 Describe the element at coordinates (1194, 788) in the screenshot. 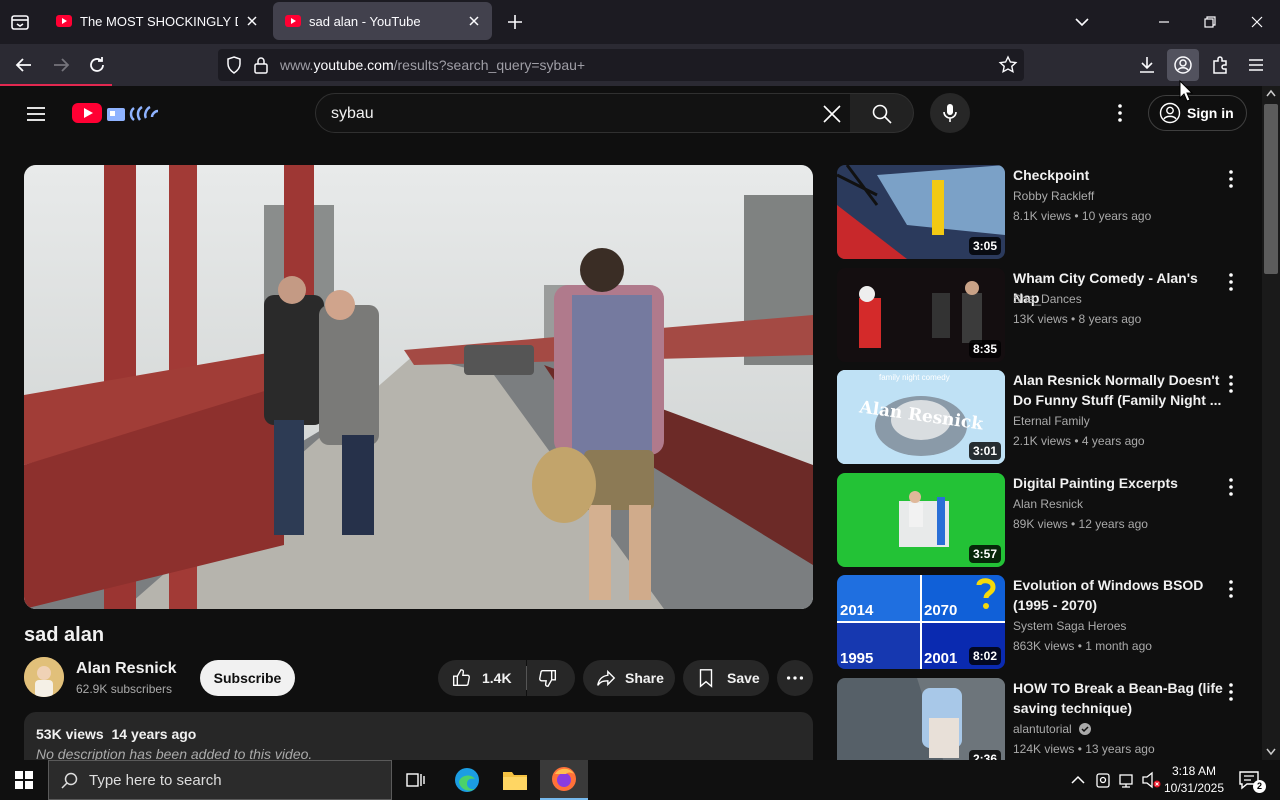

I see `clock-date: 10/31/2025` at that location.